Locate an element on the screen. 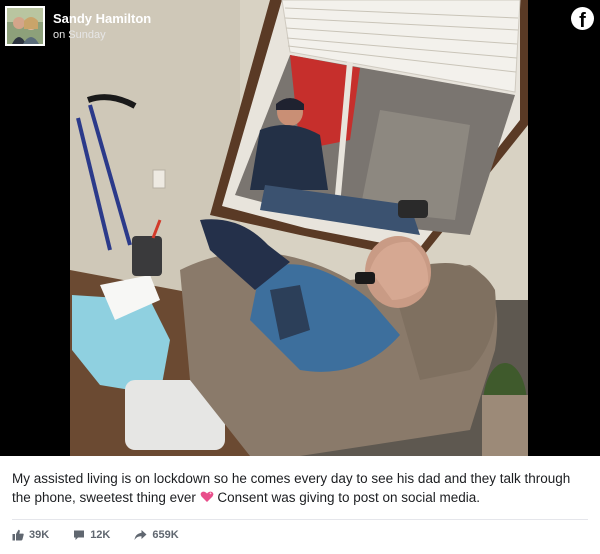 Image resolution: width=600 pixels, height=554 pixels. comments-count: 12K is located at coordinates (100, 535).